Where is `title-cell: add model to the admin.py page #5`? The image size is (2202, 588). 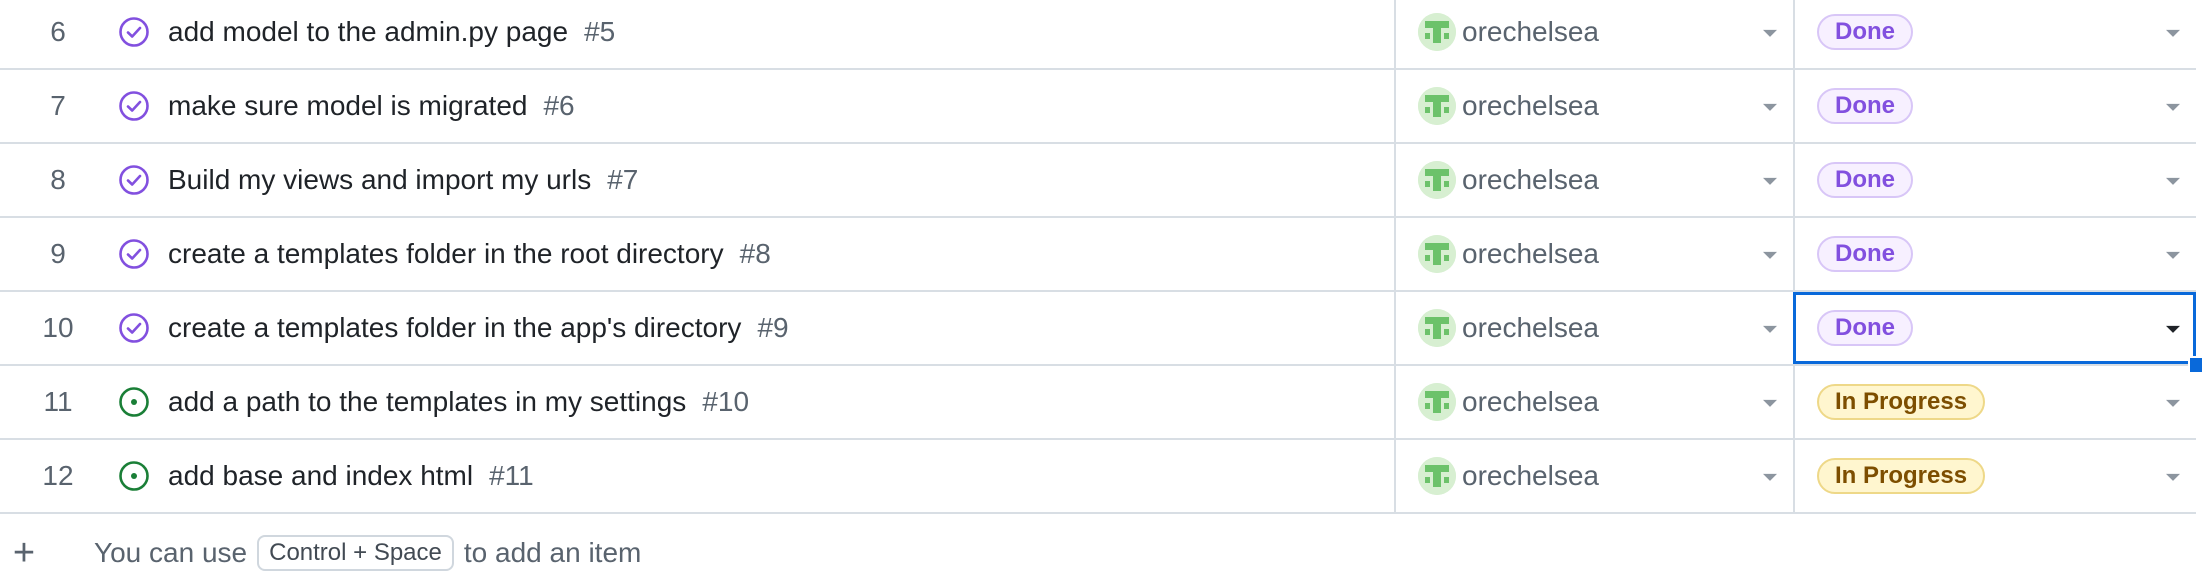
title-cell: add model to the admin.py page #5 is located at coordinates (755, 34).